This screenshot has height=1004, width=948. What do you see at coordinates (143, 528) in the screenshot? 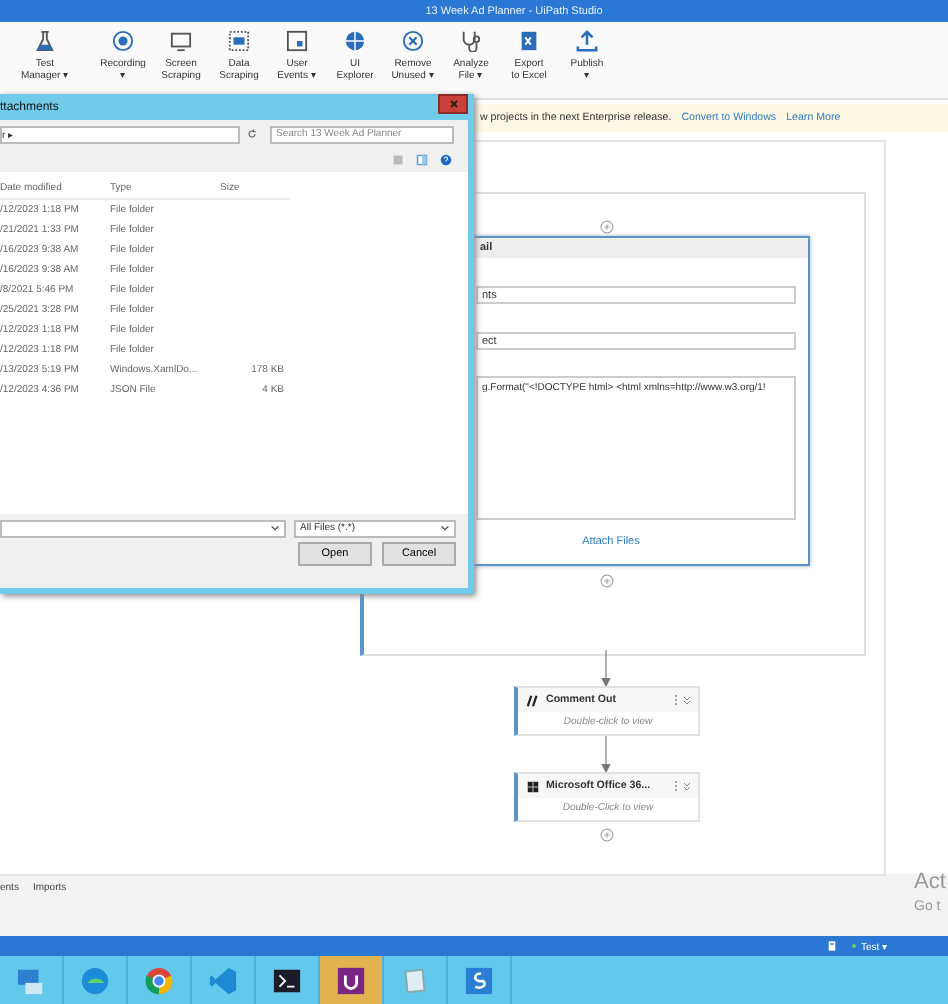
I see `file-name-field` at bounding box center [143, 528].